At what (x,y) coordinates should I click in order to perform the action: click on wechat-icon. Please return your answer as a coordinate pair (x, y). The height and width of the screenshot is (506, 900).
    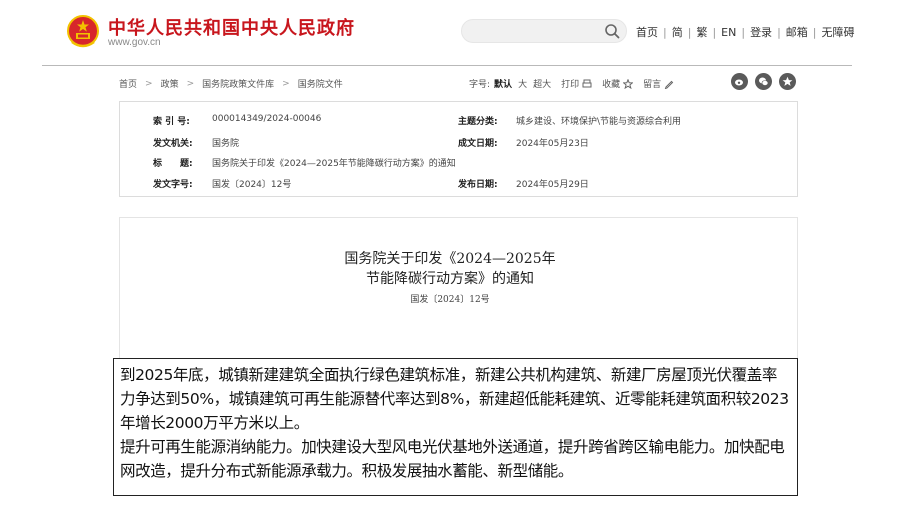
    Looking at the image, I should click on (763, 81).